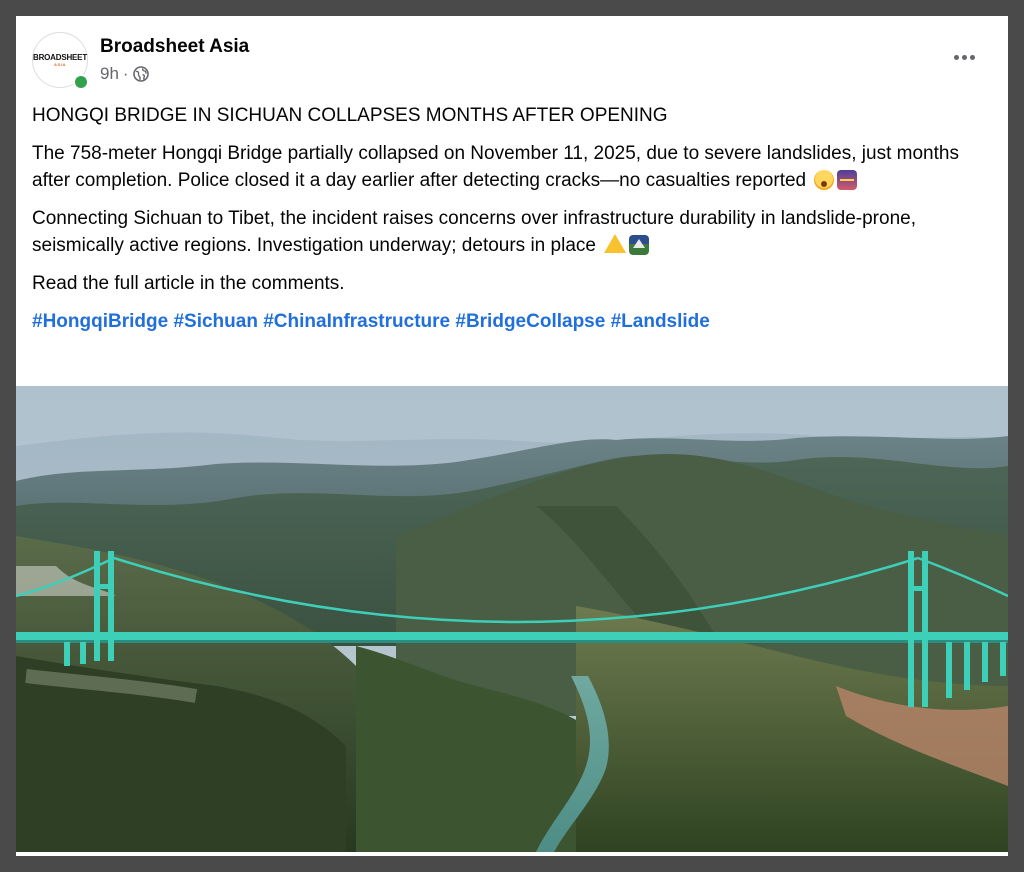 The image size is (1024, 872). What do you see at coordinates (530, 321) in the screenshot?
I see `hashtag-link: #BridgeCollapse` at bounding box center [530, 321].